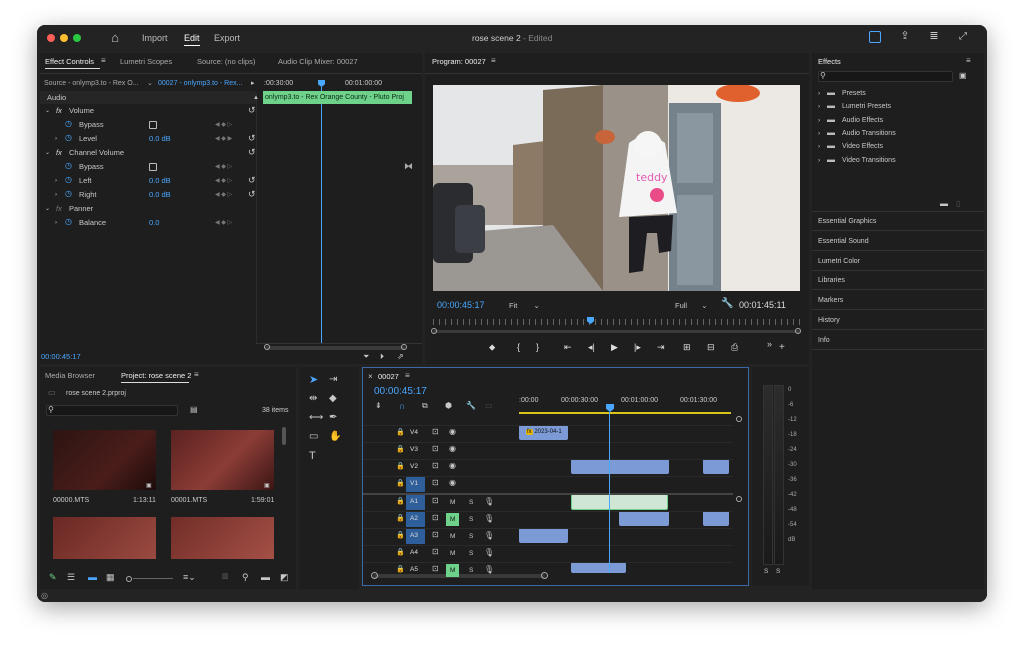 This screenshot has width=1024, height=651. Describe the element at coordinates (687, 347) in the screenshot. I see `lift-icon: ⊞` at that location.